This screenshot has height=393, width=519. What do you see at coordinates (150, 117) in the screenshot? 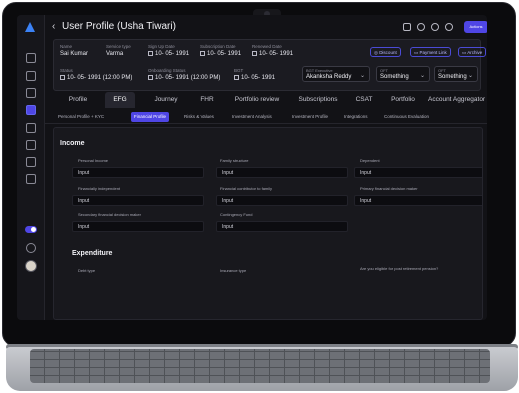
I see `subtab-financial-profile: Financial Profile` at bounding box center [150, 117].